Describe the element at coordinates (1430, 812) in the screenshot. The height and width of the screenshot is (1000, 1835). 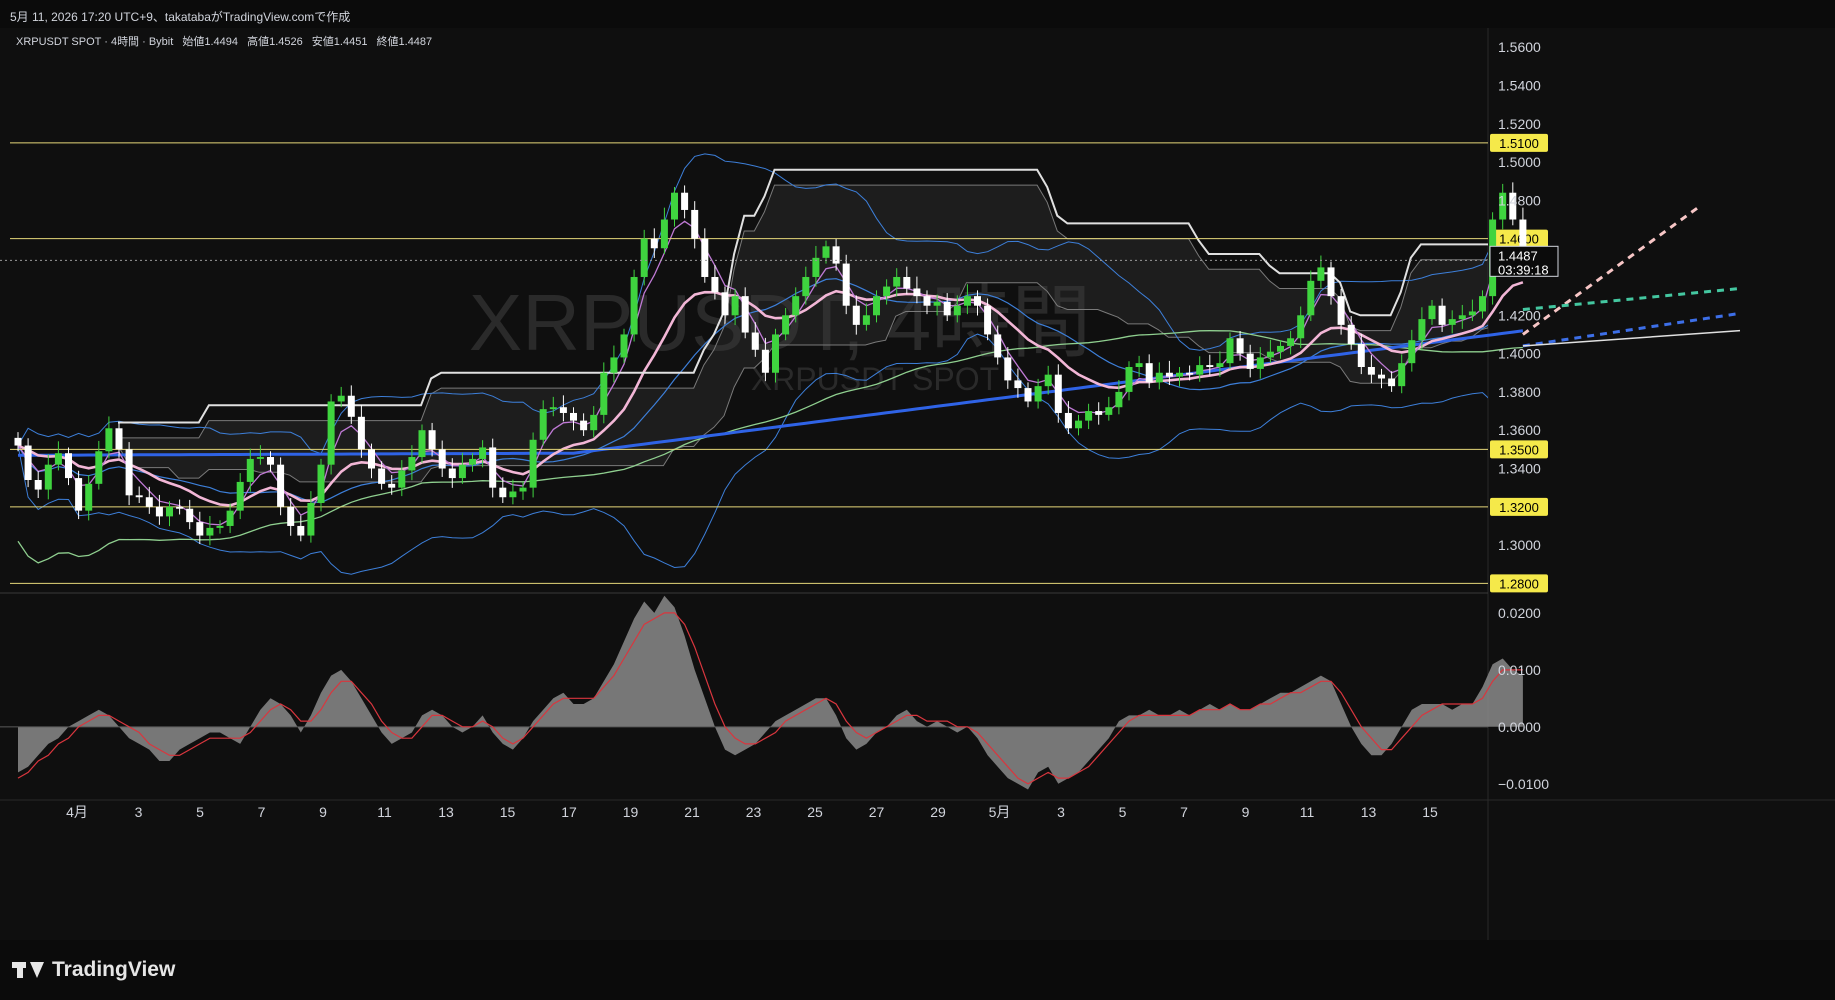
I see `time-tick-label: 15` at that location.